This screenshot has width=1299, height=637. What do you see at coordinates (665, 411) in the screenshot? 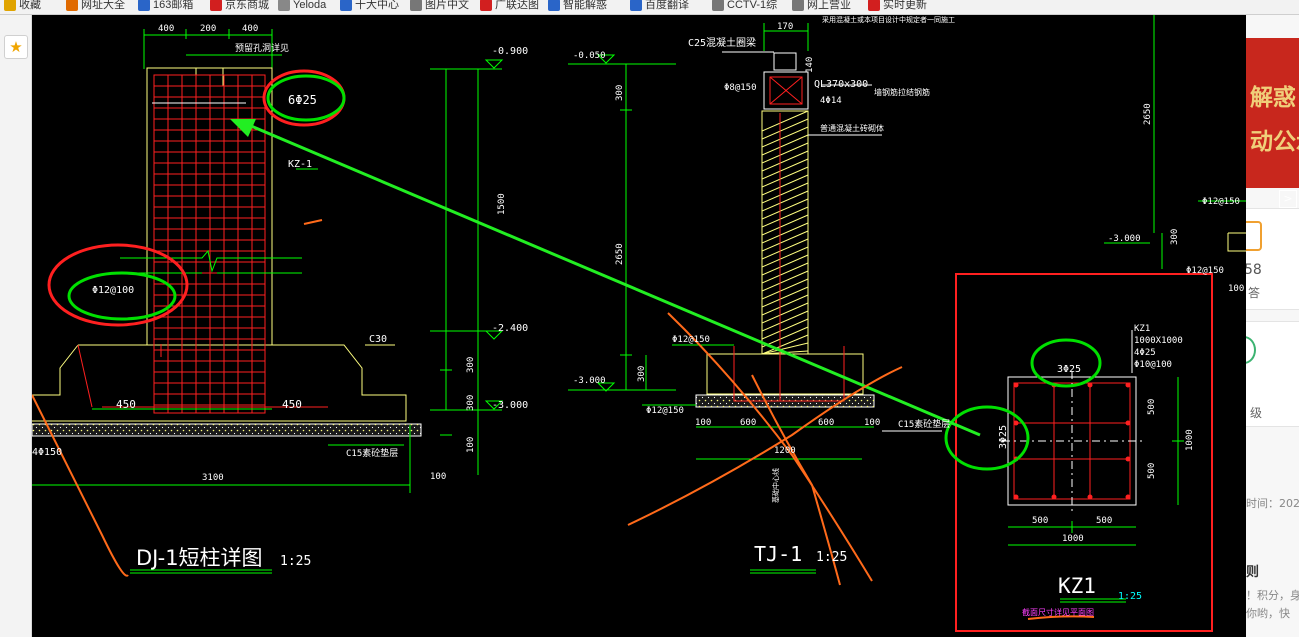
I see `tj1-bar-bottom: Φ12@150` at bounding box center [665, 411].